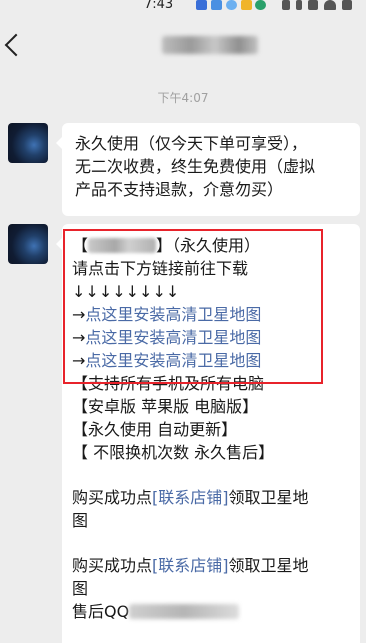 The height and width of the screenshot is (643, 366). I want to click on chat-title, so click(210, 45).